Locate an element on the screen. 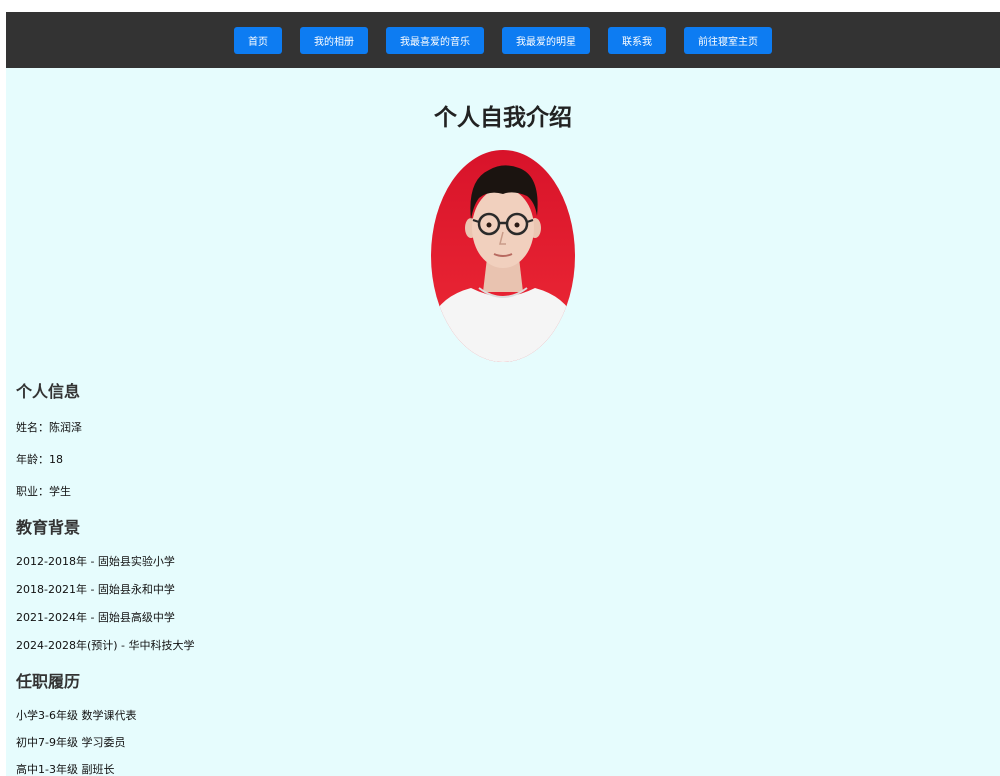  personal-info-age: 年龄：18 is located at coordinates (39, 459).